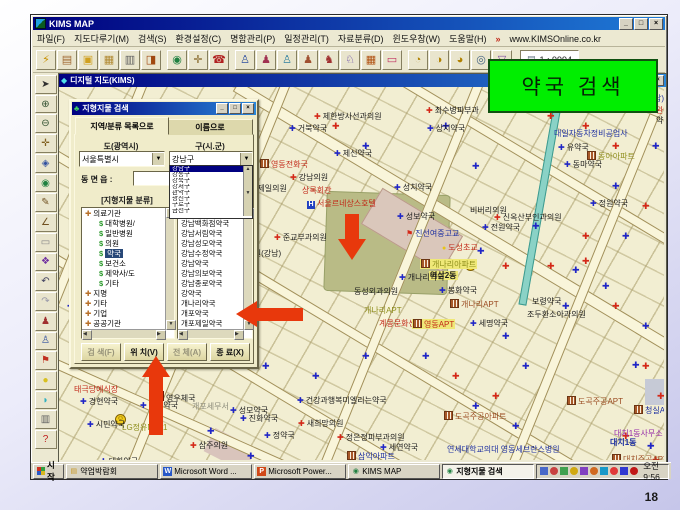  Describe the element at coordinates (124, 214) in the screenshot. I see `tree-item-0: ✚ 의료기관` at that location.